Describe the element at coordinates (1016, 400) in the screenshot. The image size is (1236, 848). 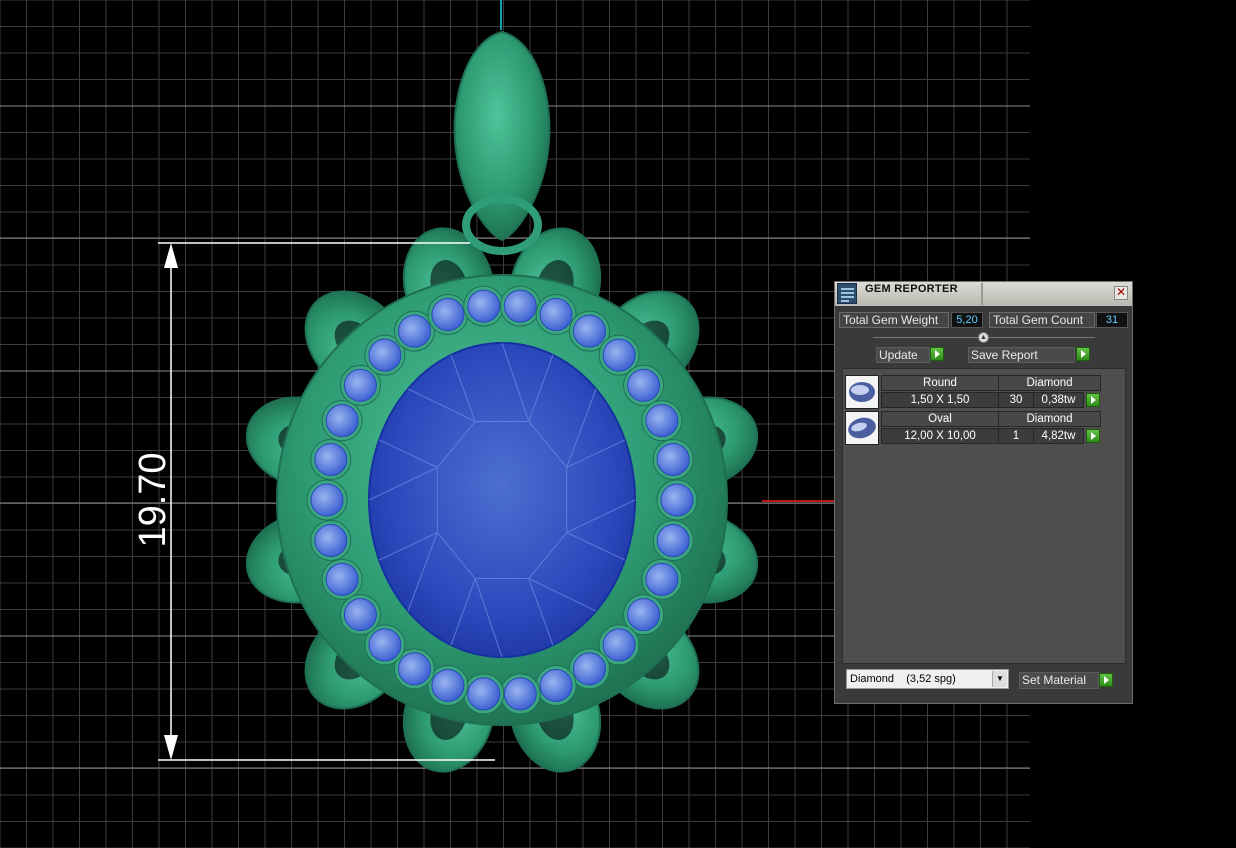
I see `gem-count: 30` at that location.